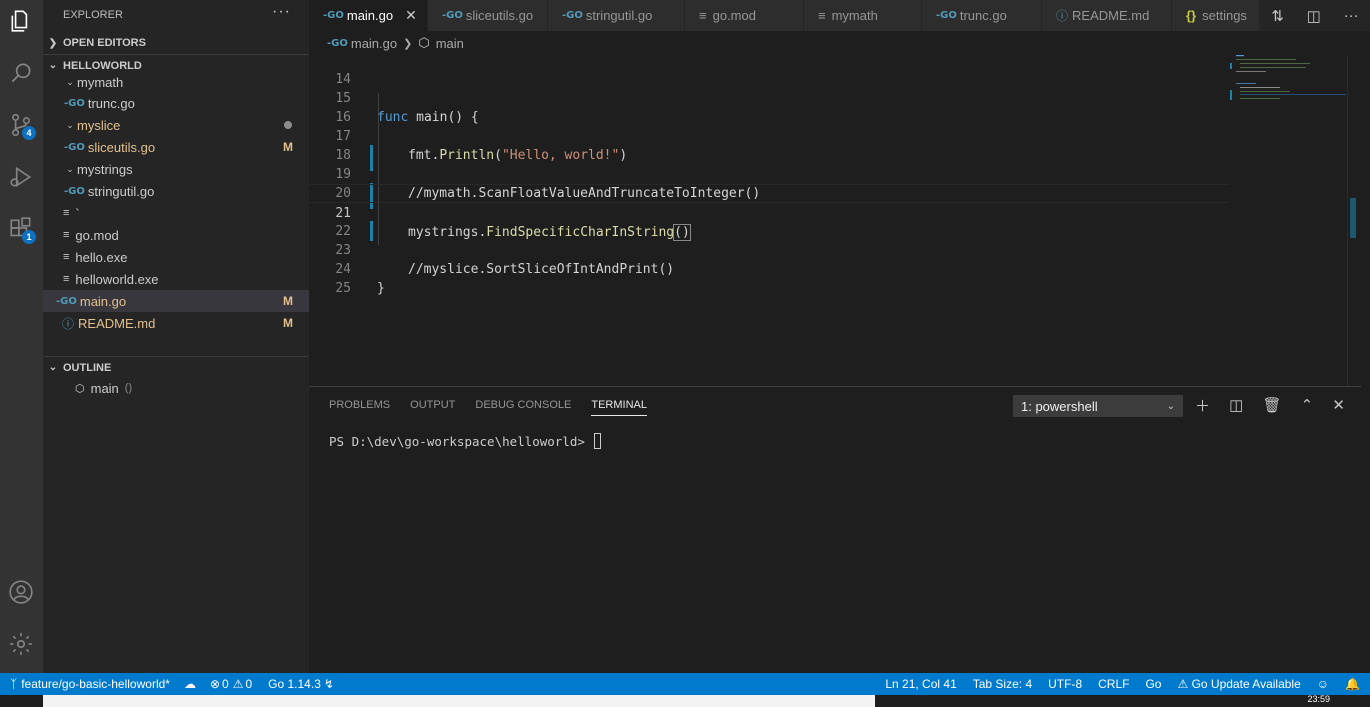 The width and height of the screenshot is (1370, 707). What do you see at coordinates (1236, 405) in the screenshot?
I see `split-terminal-icon: ◫` at bounding box center [1236, 405].